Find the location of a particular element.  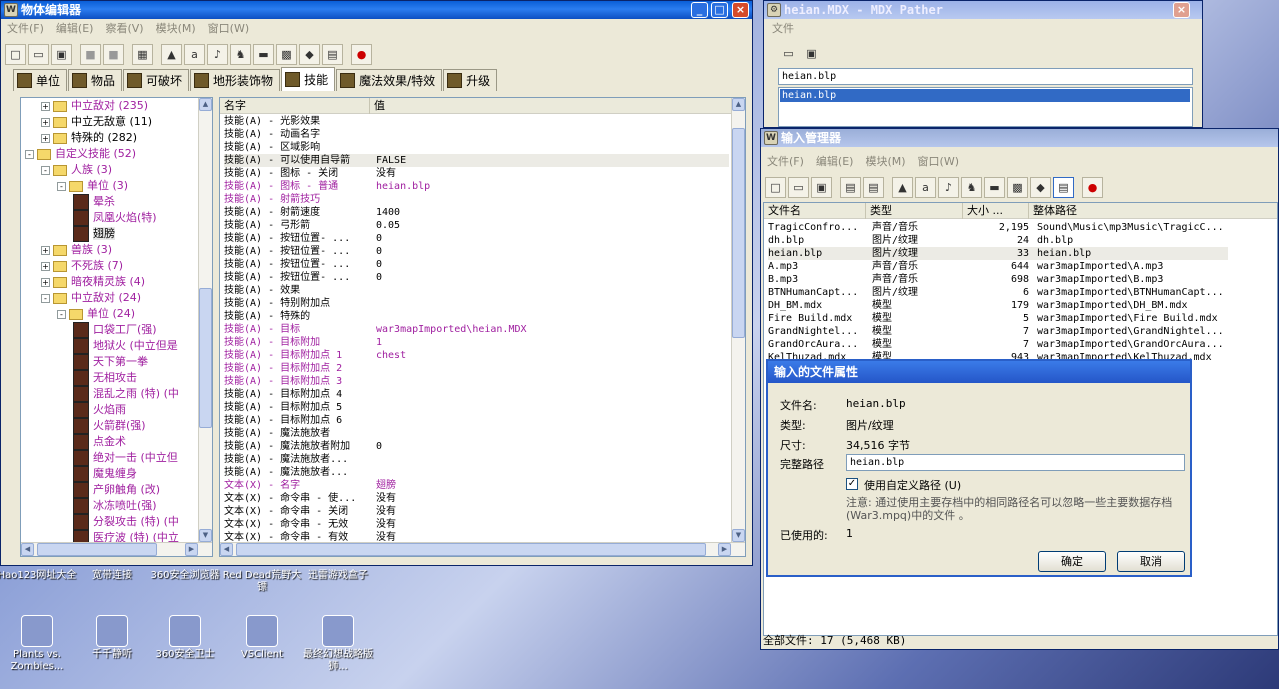

tab-2: 可破坏 is located at coordinates (156, 80).